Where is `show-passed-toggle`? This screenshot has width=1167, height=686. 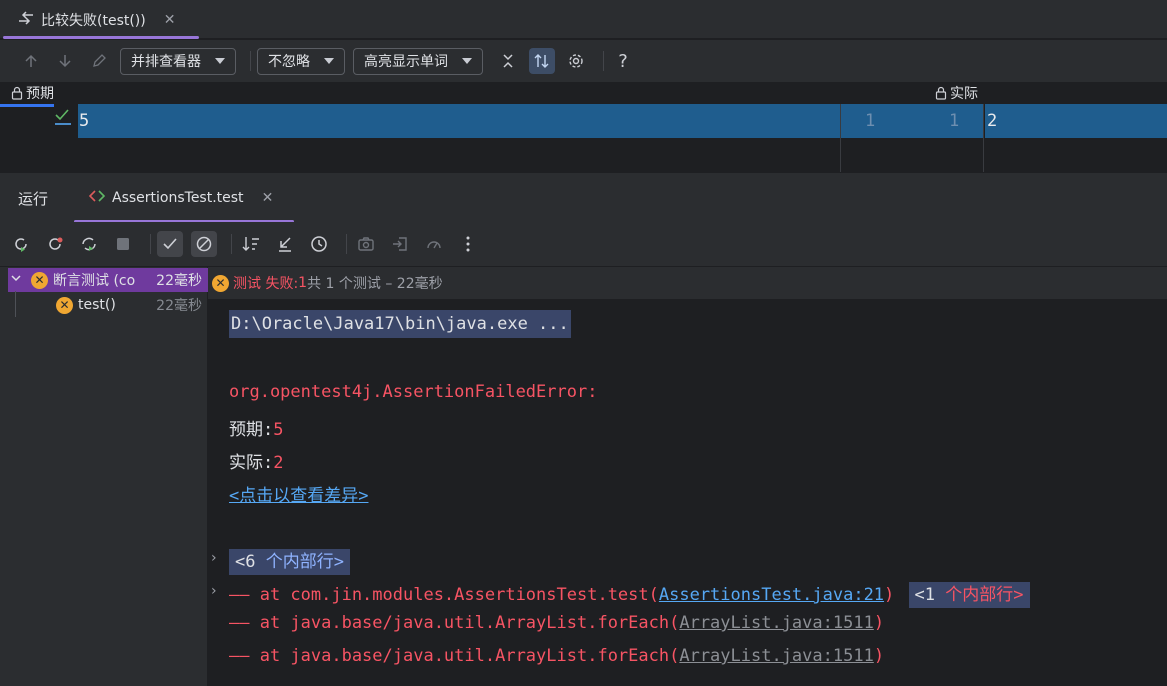
show-passed-toggle is located at coordinates (170, 244).